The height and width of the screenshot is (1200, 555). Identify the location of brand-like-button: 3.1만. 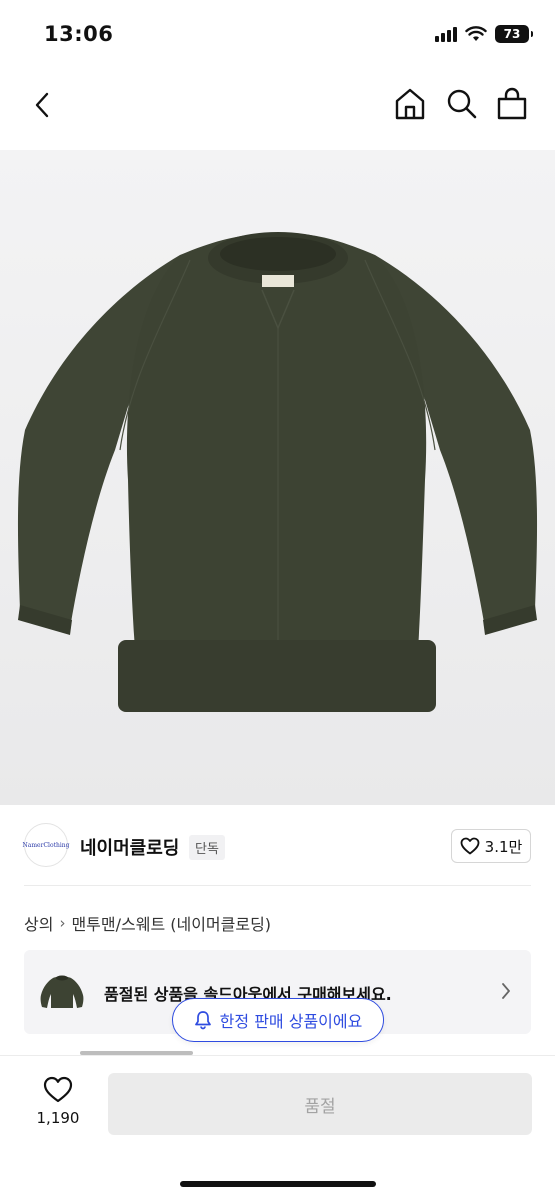
(491, 846).